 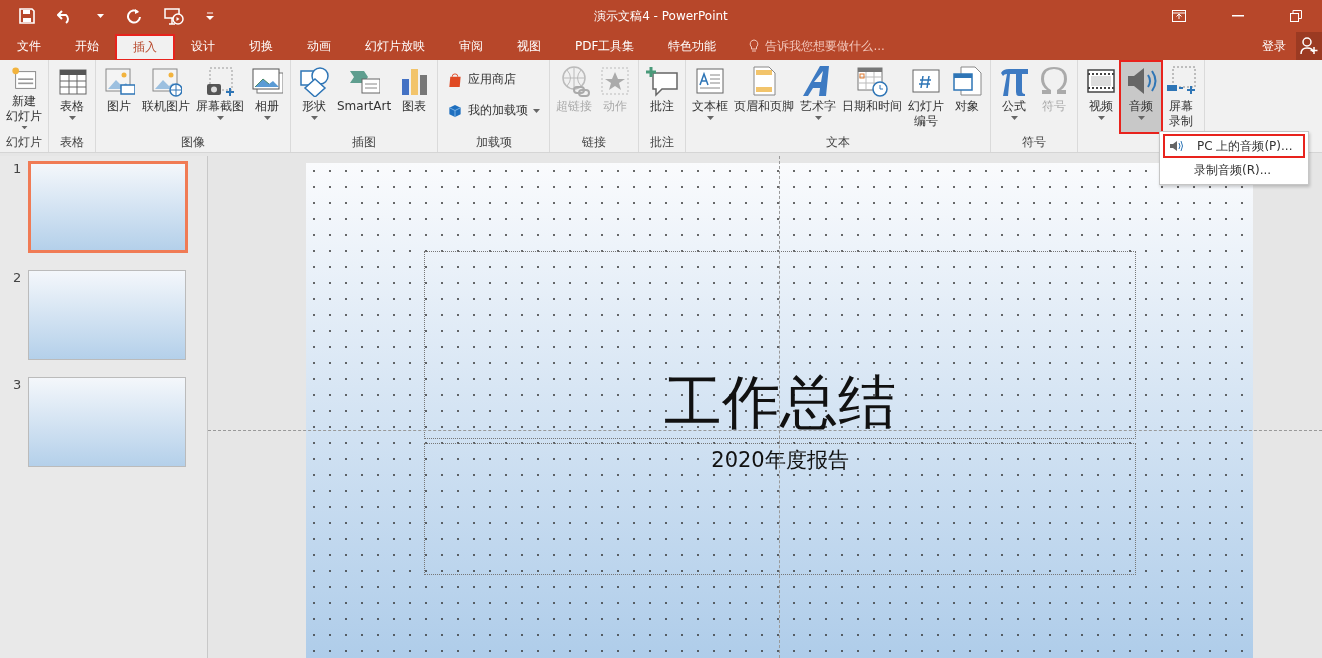 What do you see at coordinates (529, 46) in the screenshot?
I see `ribbon-tab: 视图` at bounding box center [529, 46].